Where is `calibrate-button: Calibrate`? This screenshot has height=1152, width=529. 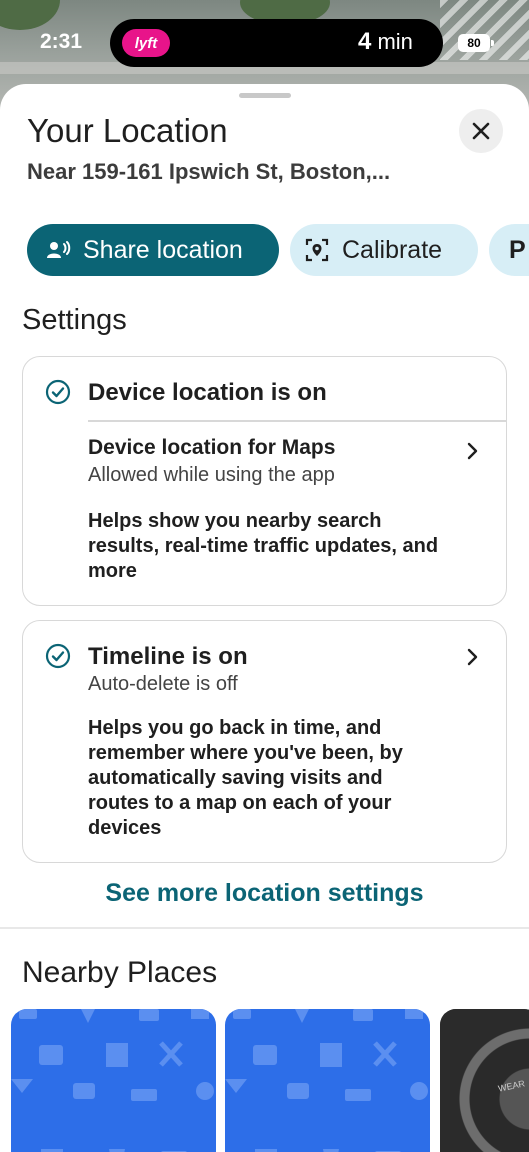
calibrate-button: Calibrate is located at coordinates (384, 250).